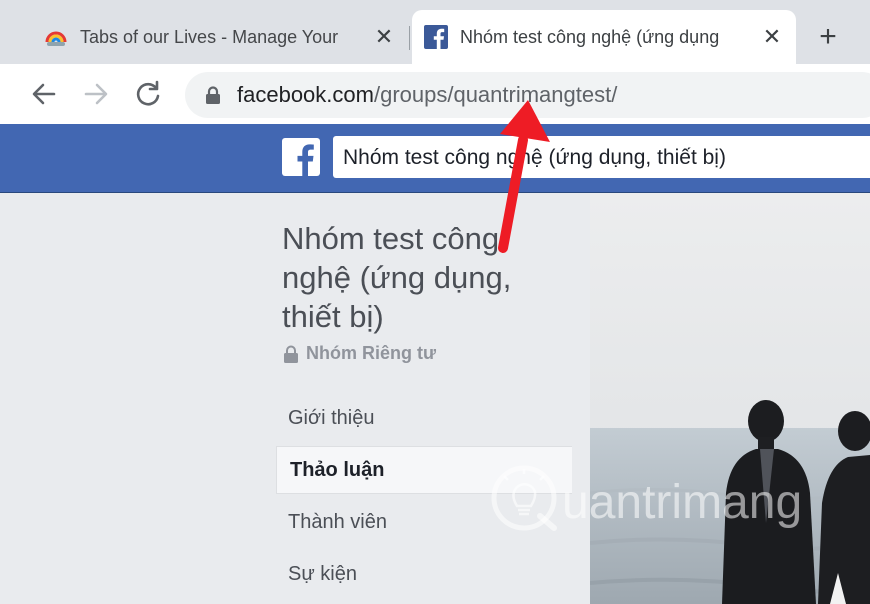  What do you see at coordinates (424, 574) in the screenshot?
I see `nav-item-events: Sự kiện` at bounding box center [424, 574].